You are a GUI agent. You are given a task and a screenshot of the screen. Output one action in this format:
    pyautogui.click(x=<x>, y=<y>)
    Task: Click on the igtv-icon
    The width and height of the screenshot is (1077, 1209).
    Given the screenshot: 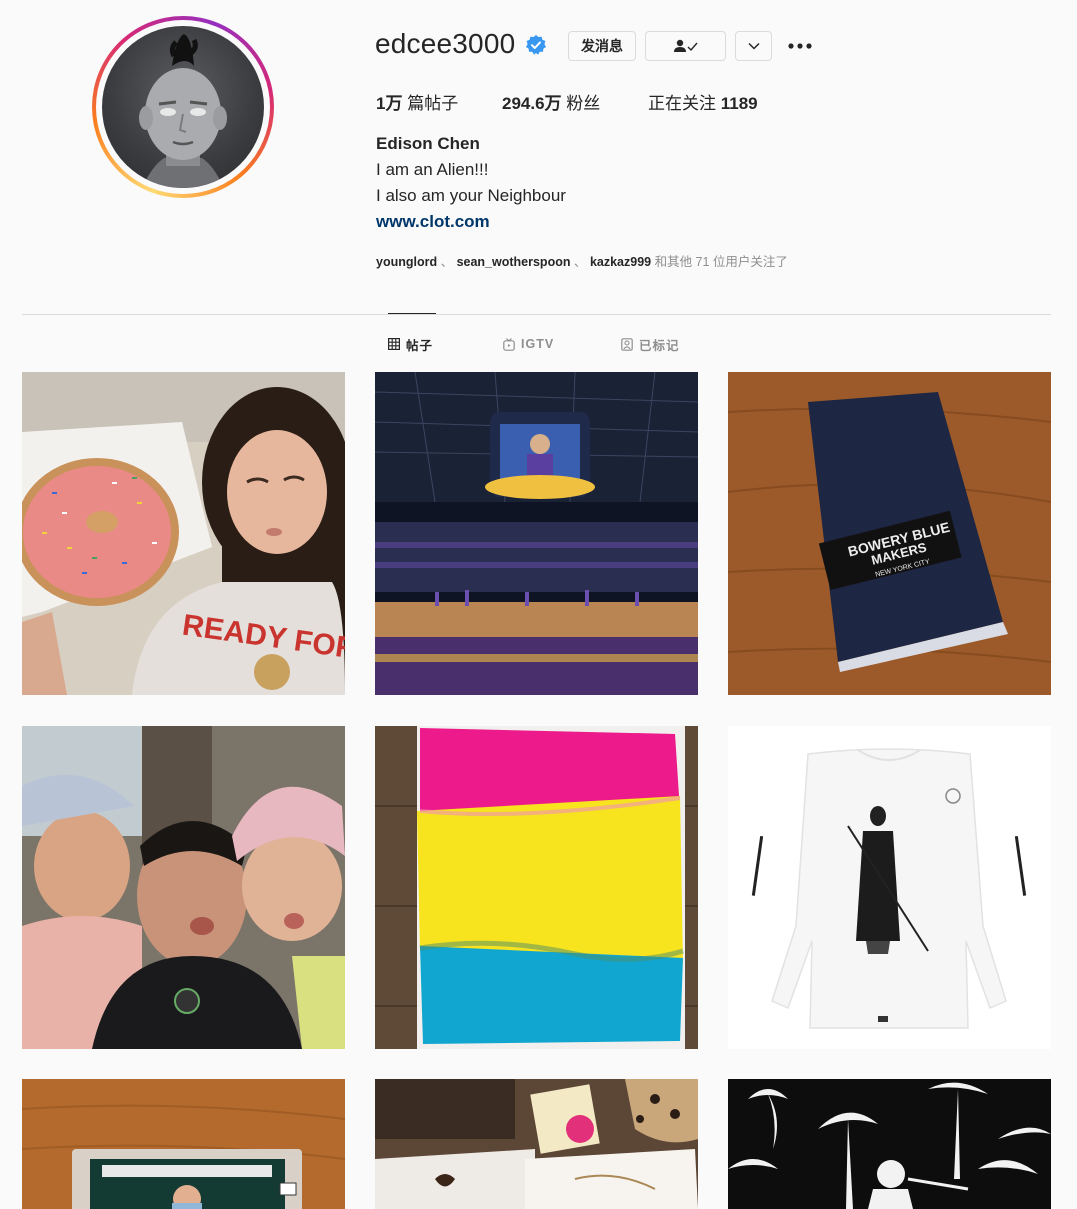 What is the action you would take?
    pyautogui.click(x=509, y=344)
    